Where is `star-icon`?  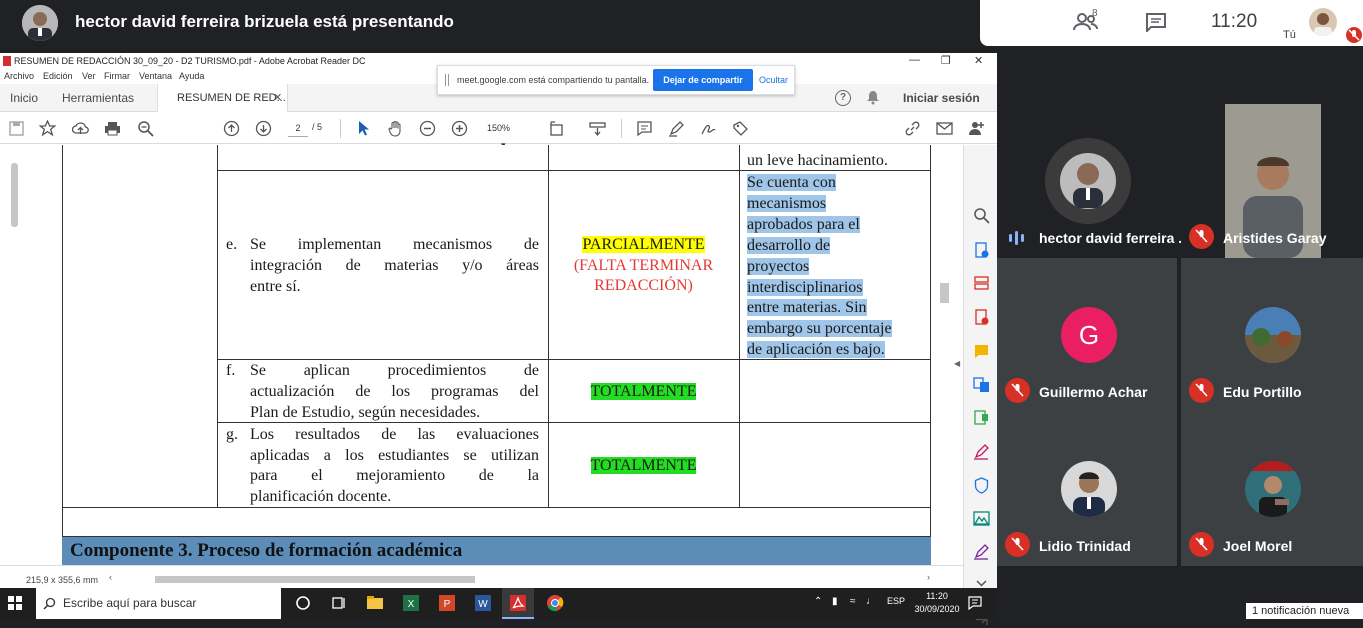
star-icon is located at coordinates (47, 128).